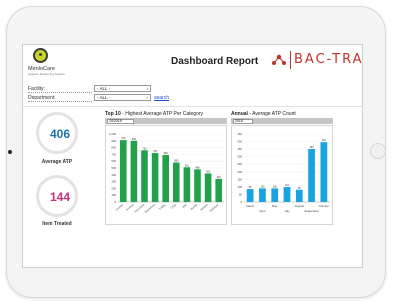 This screenshot has width=393, height=306. I want to click on annual-period-select: 2015, so click(243, 121).